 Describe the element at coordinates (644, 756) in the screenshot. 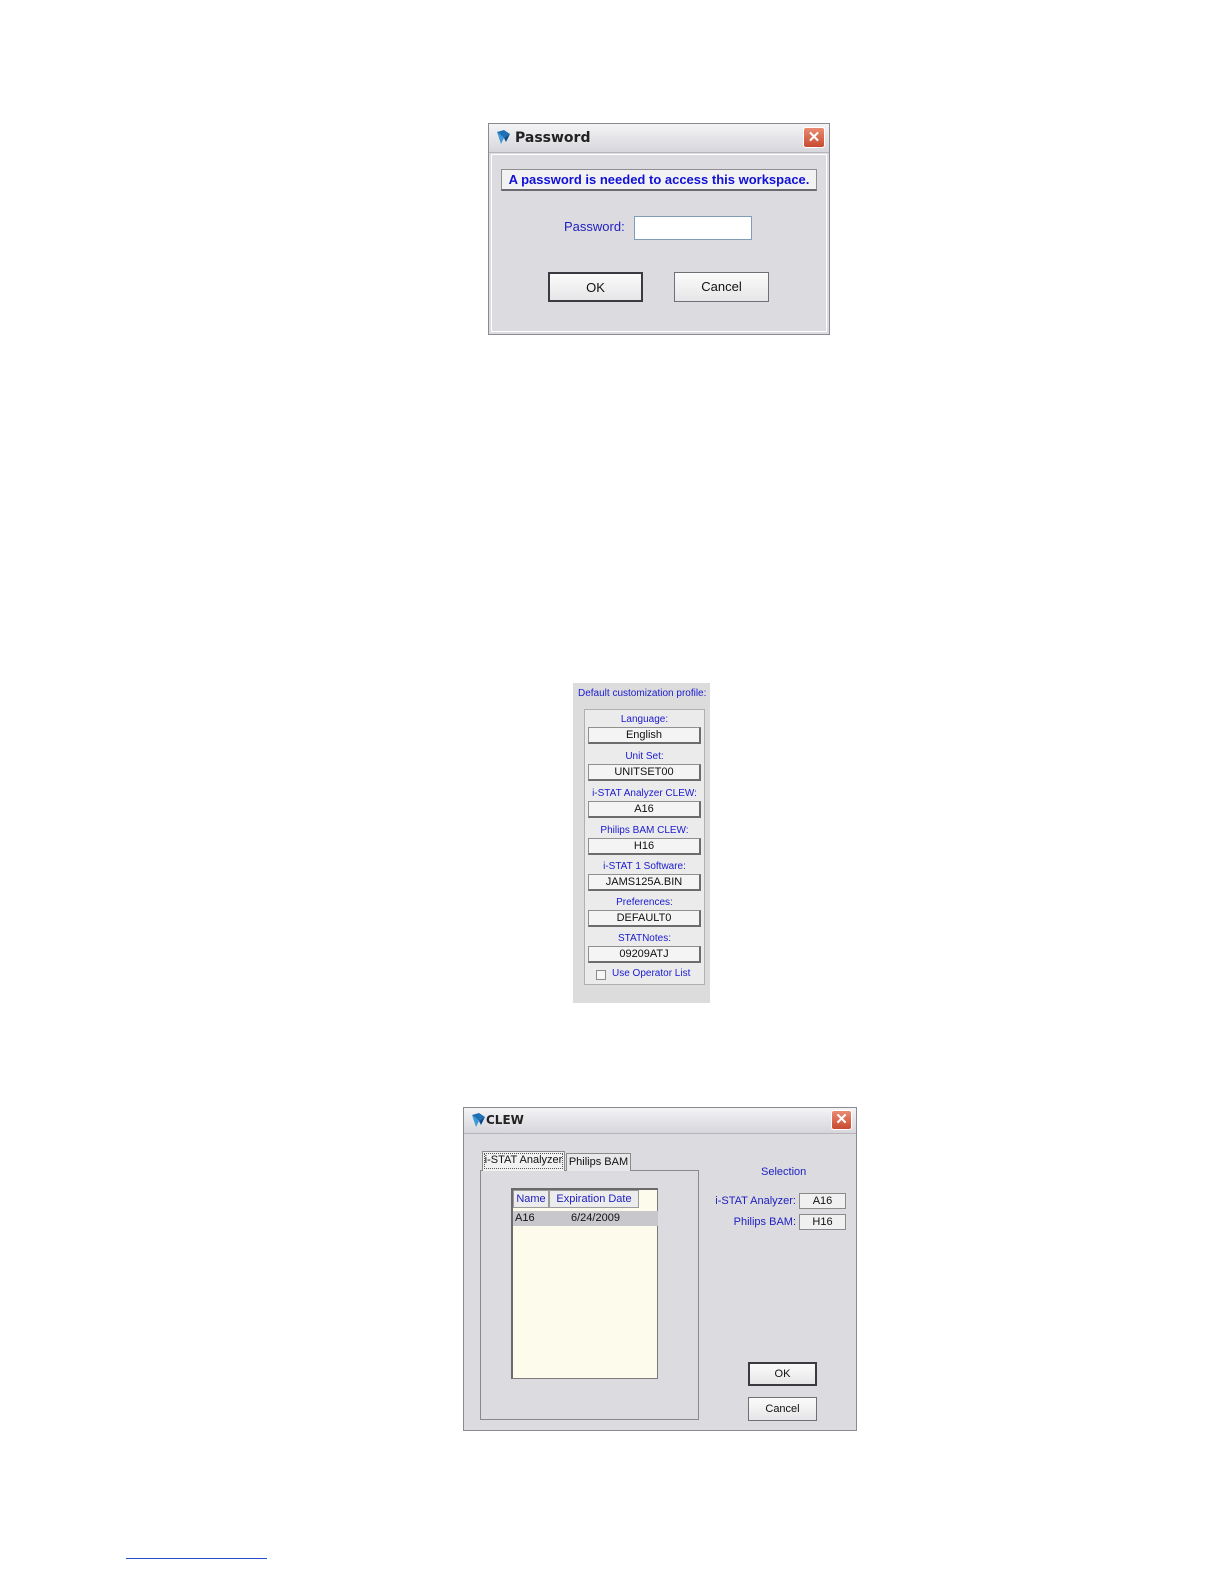

I see `unit-set-label: Unit Set:` at that location.